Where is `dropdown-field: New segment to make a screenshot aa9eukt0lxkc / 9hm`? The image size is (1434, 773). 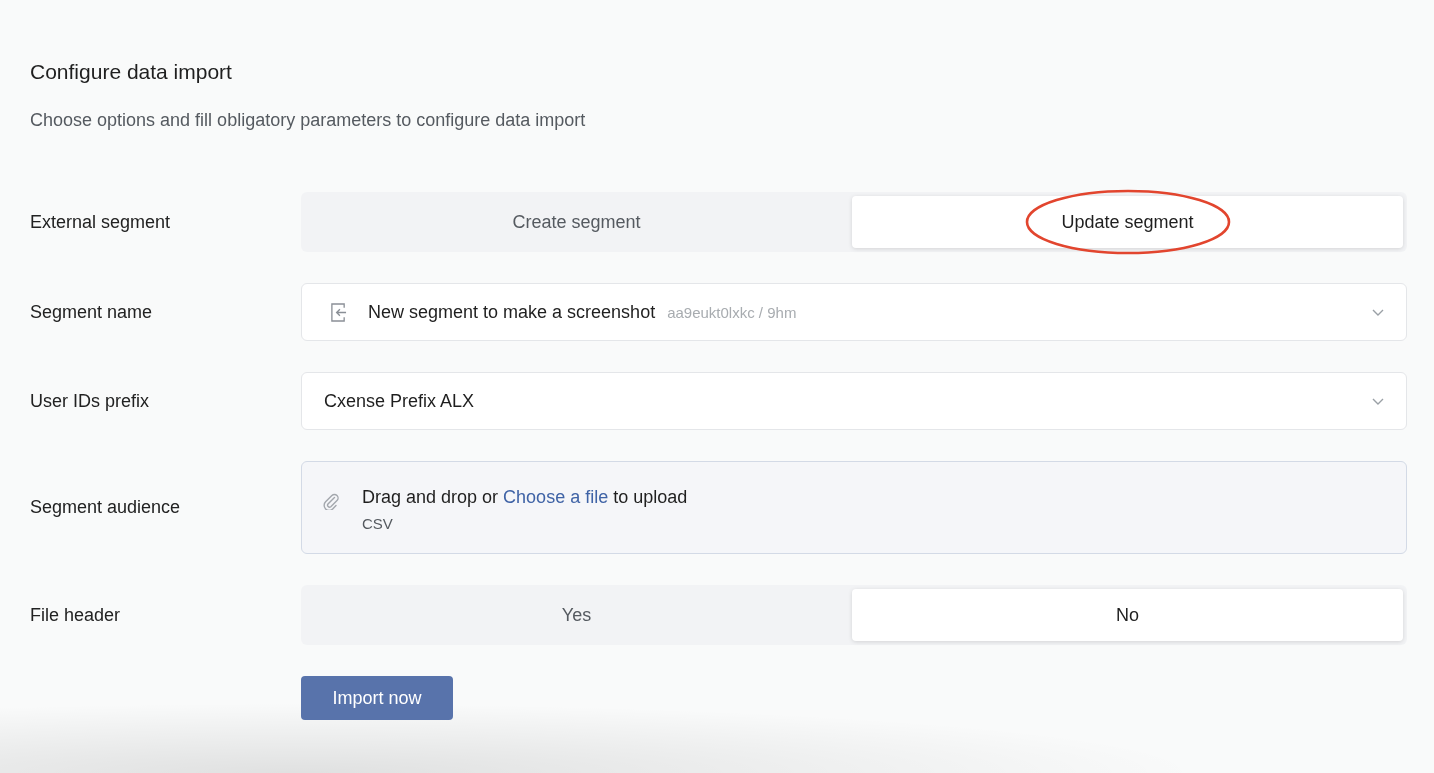
dropdown-field: New segment to make a screenshot aa9eukt0lxkc / 9hm is located at coordinates (854, 312).